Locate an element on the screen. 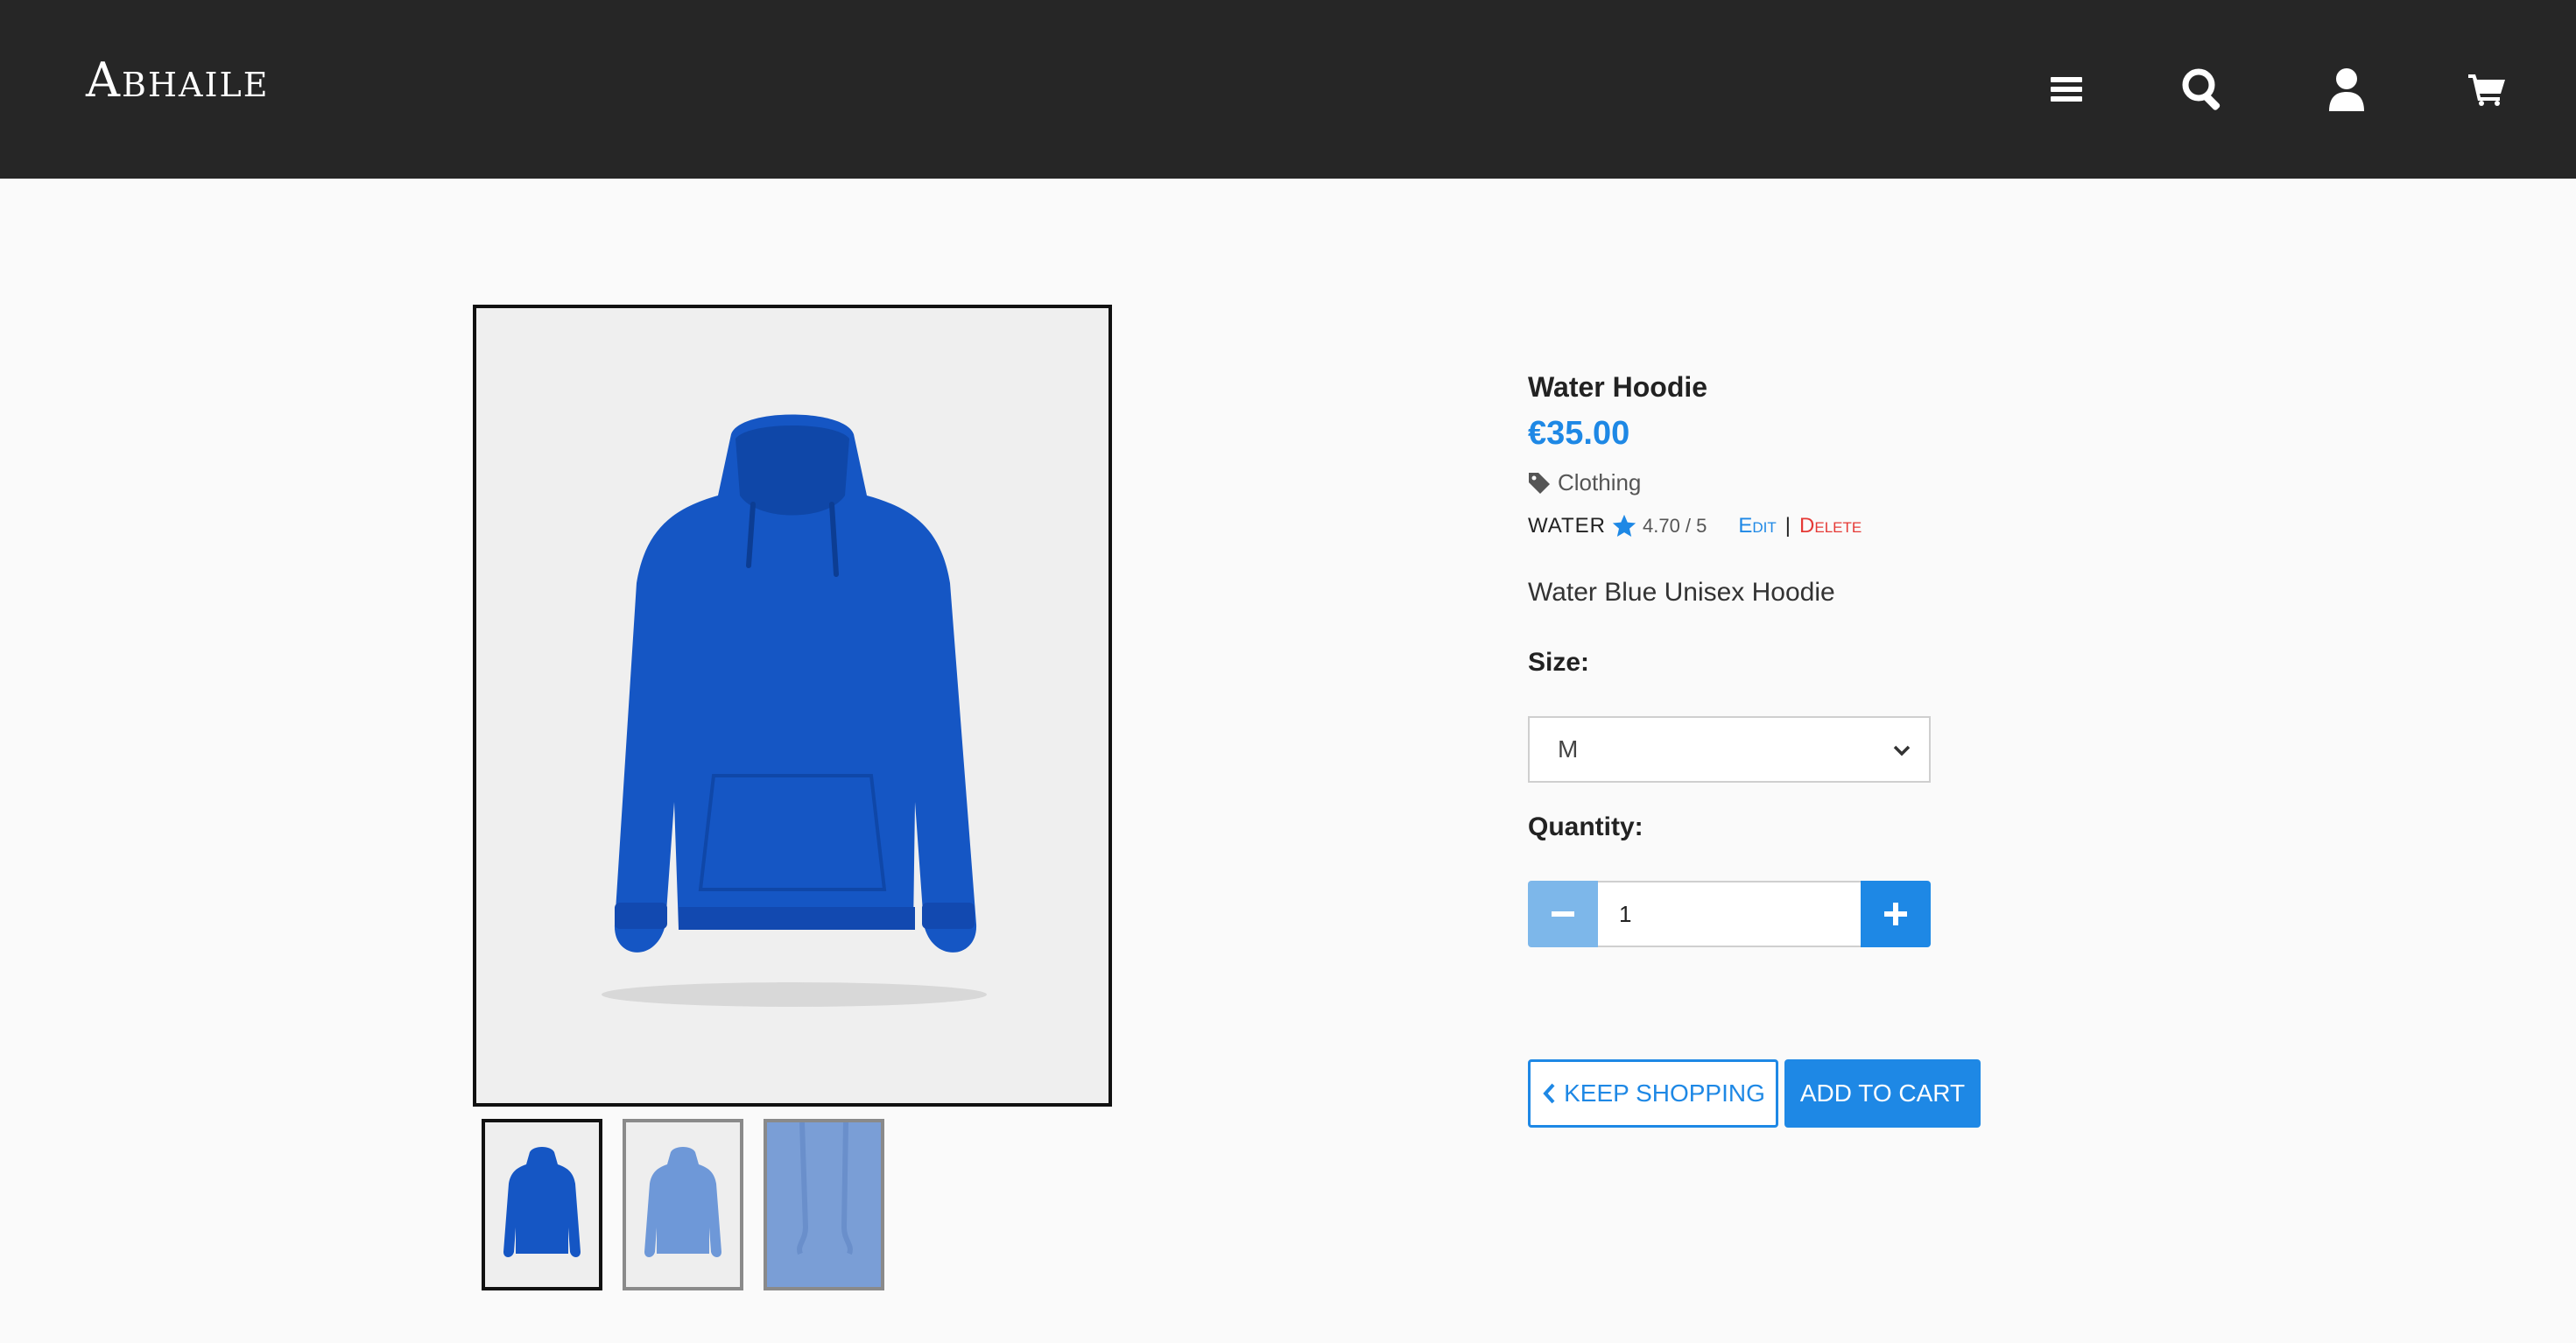 The image size is (2576, 1343). quantity-input is located at coordinates (1729, 914).